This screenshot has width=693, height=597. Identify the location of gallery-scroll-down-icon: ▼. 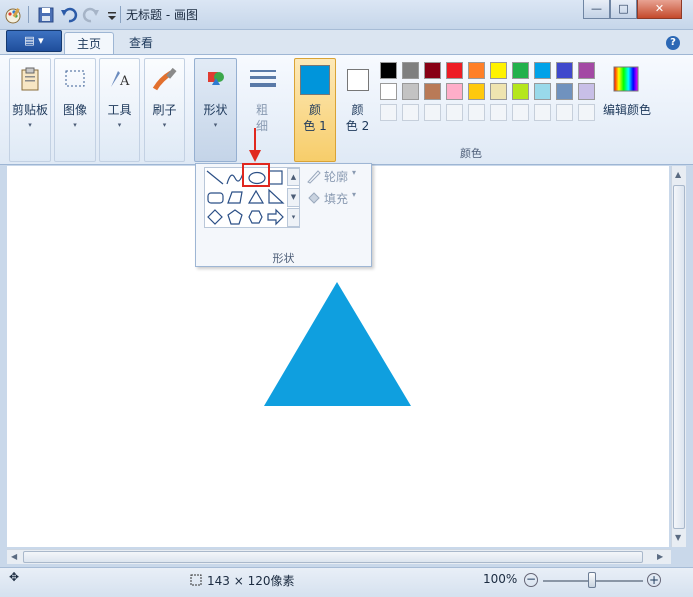
(293, 197).